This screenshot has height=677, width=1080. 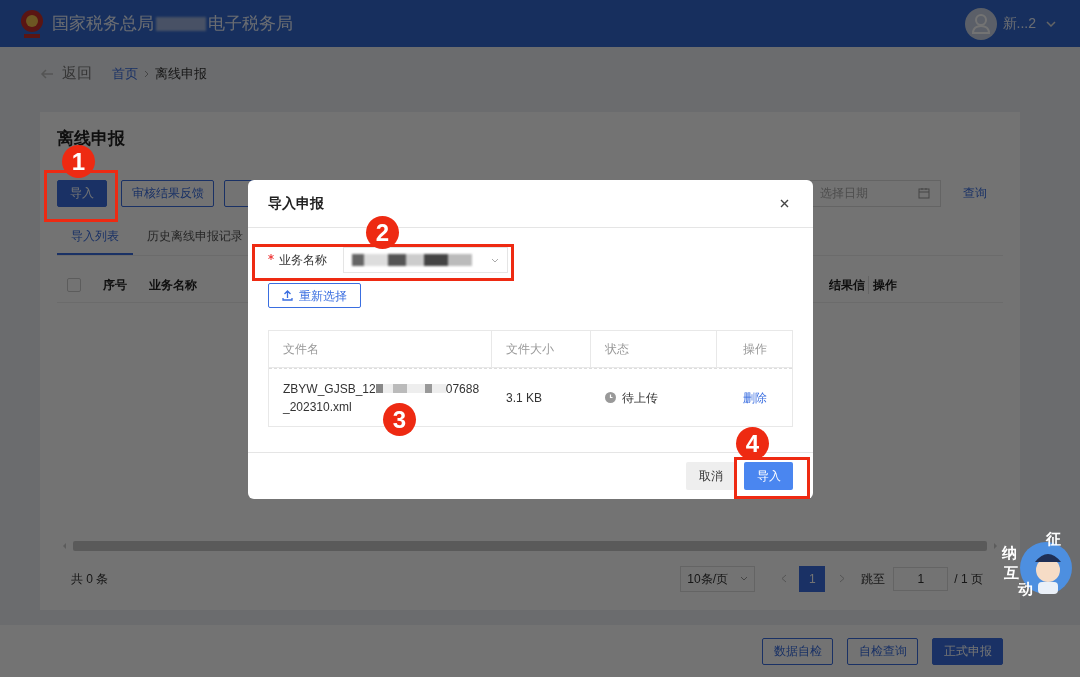 I want to click on delete-link: 删除, so click(x=754, y=397).